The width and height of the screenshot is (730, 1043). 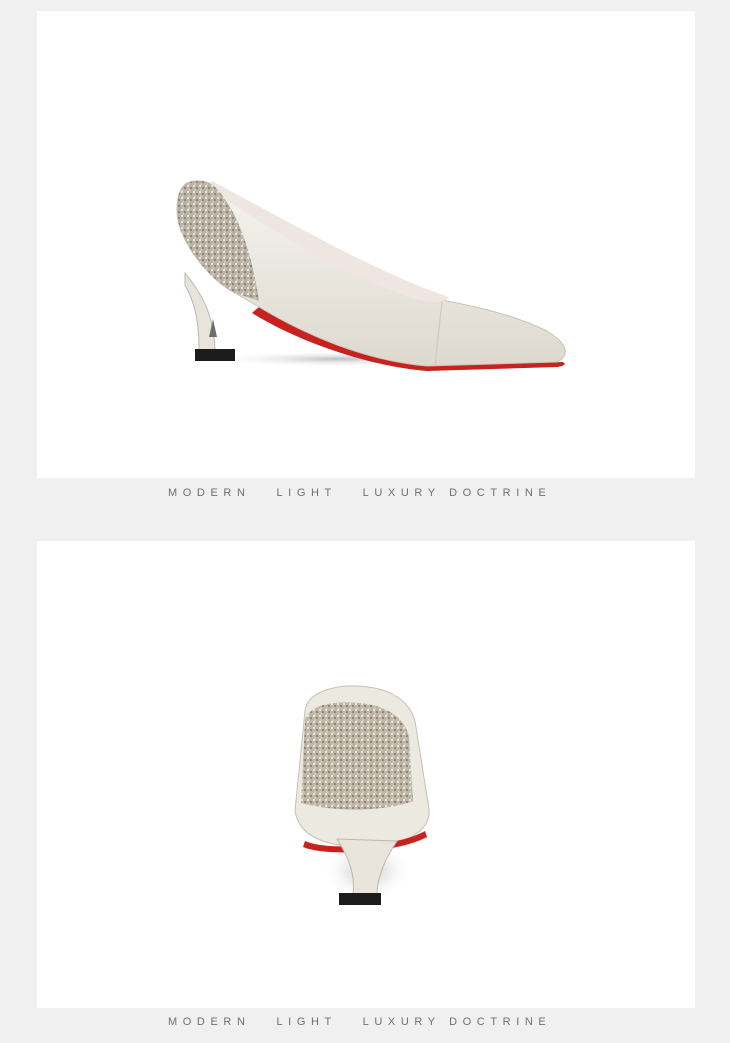 I want to click on shoe-back-view-illustration, so click(x=362, y=795).